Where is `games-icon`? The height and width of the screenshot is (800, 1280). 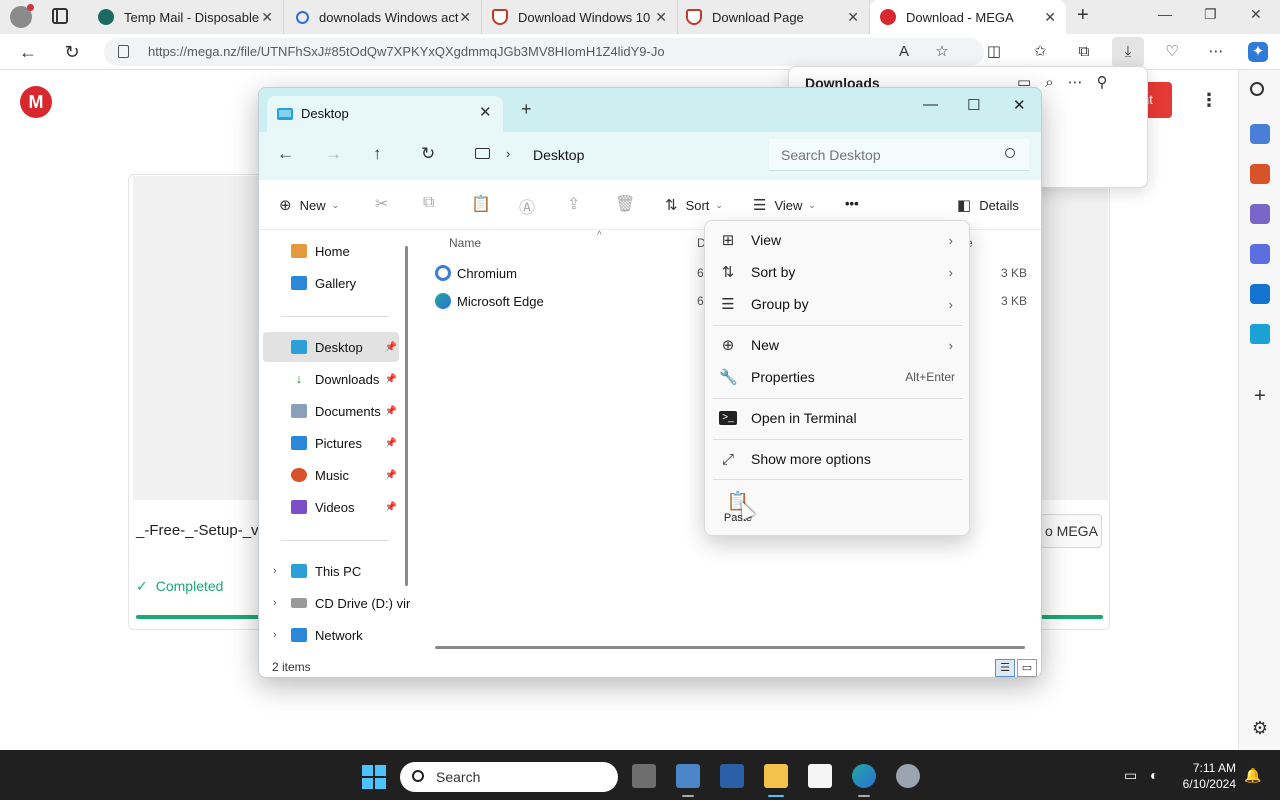
games-icon is located at coordinates (1260, 214).